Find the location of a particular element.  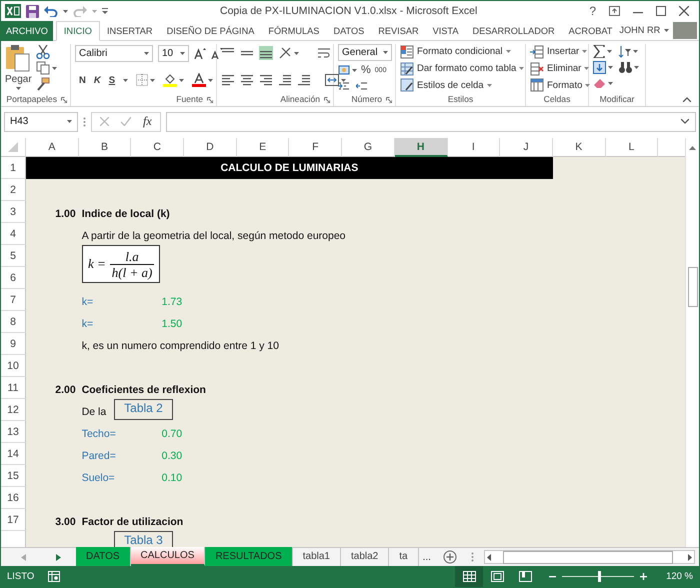

scrollbar-thumb is located at coordinates (693, 287).